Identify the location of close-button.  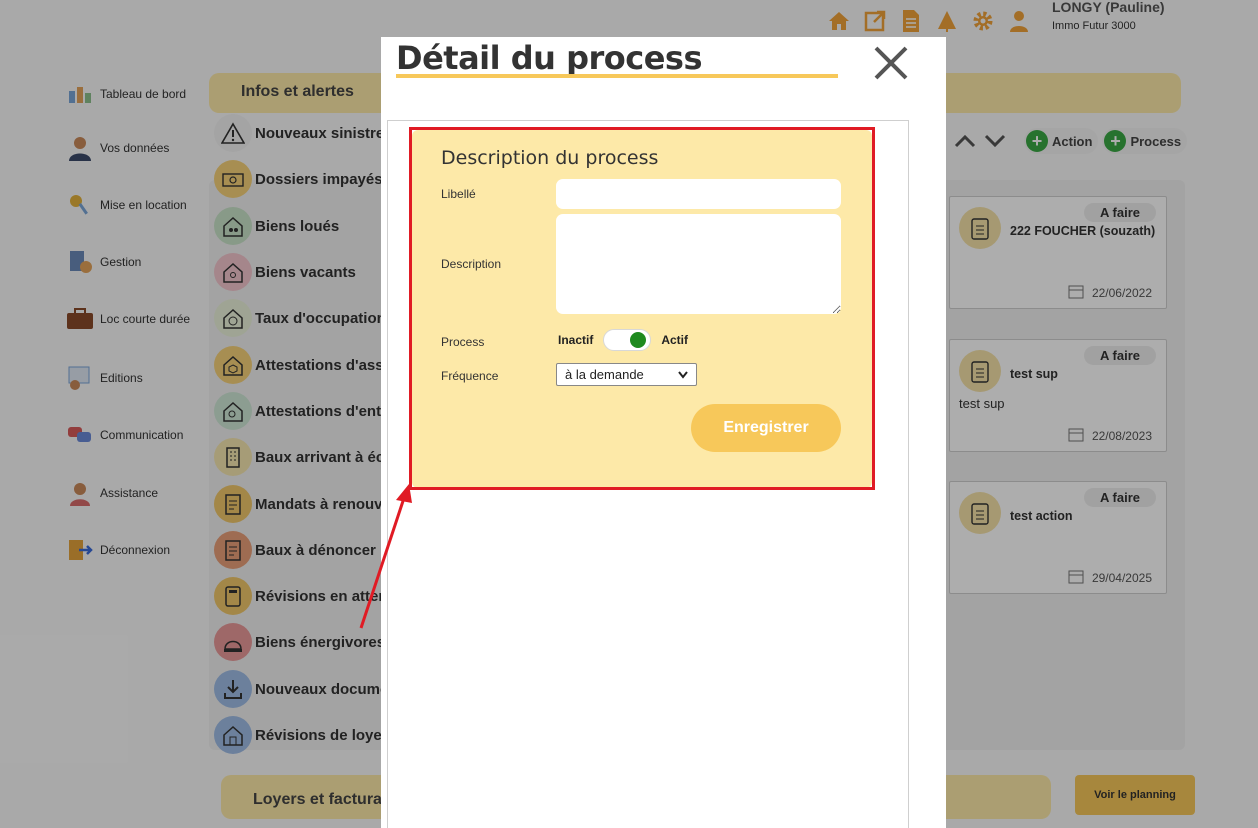
(891, 63).